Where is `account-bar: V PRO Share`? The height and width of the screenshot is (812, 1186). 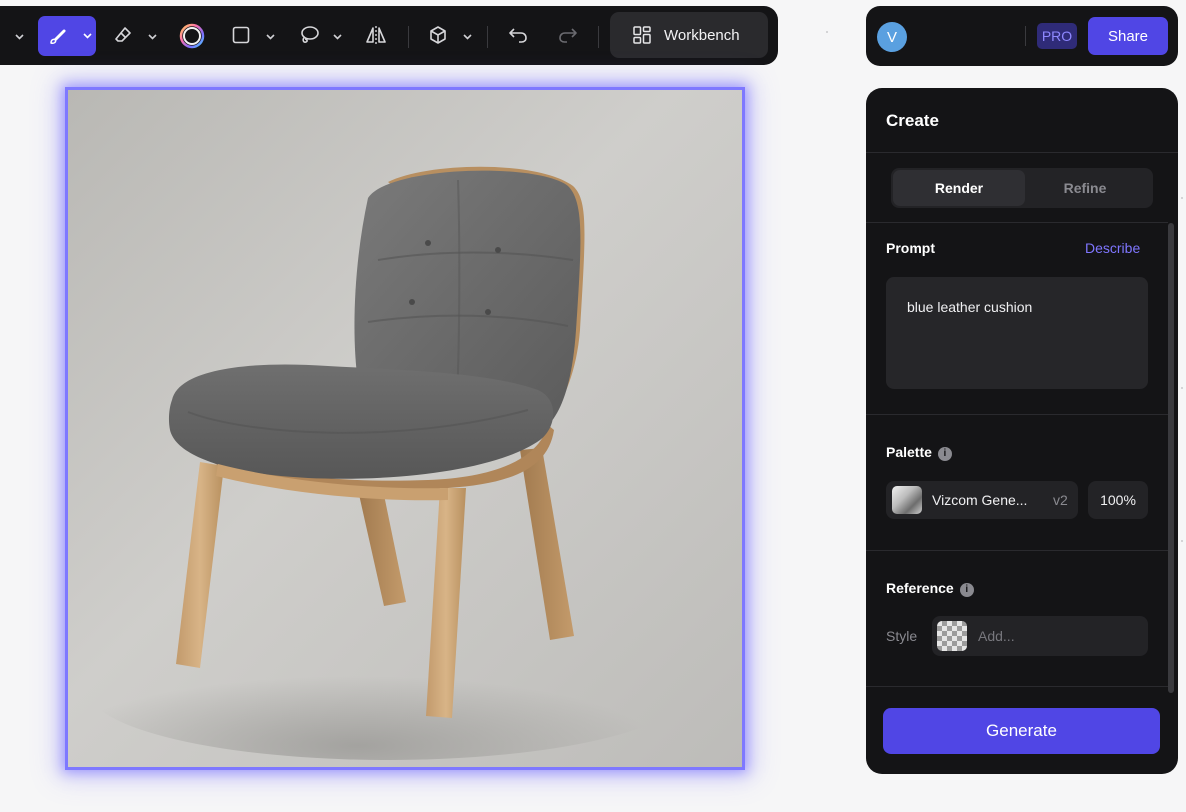 account-bar: V PRO Share is located at coordinates (1022, 36).